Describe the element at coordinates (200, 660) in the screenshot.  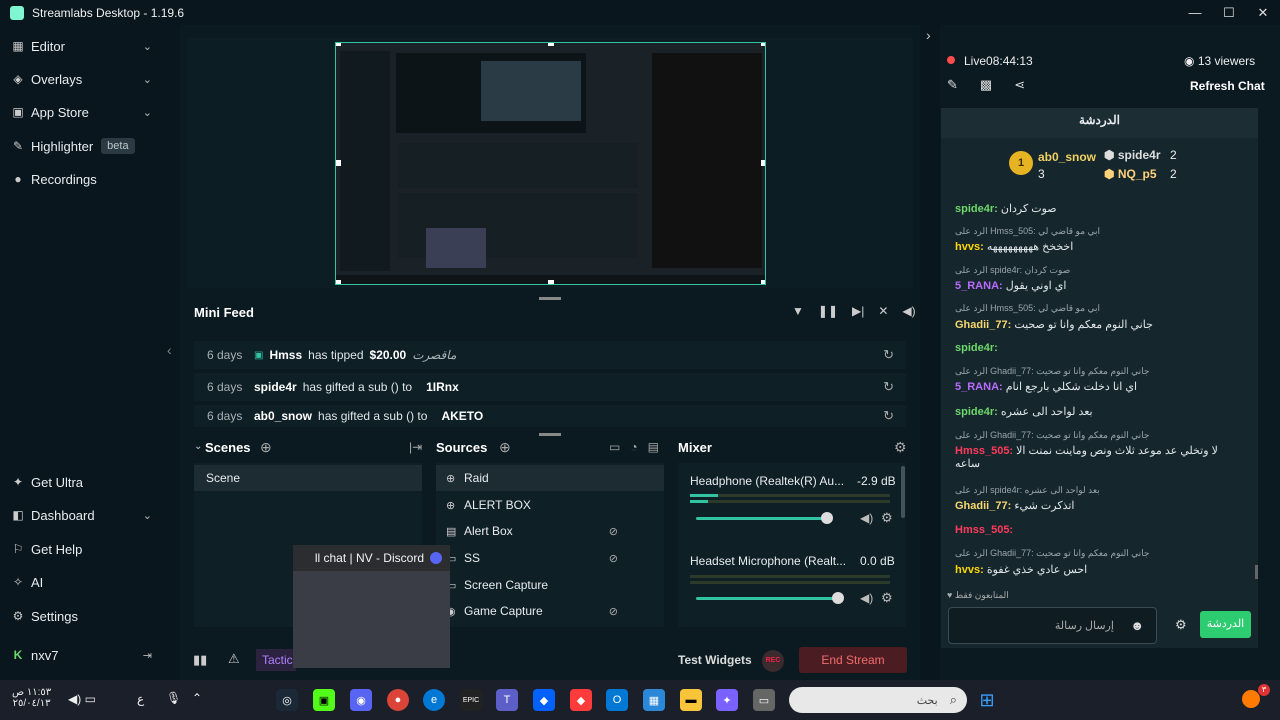
I see `stats-icon: ▮▮` at that location.